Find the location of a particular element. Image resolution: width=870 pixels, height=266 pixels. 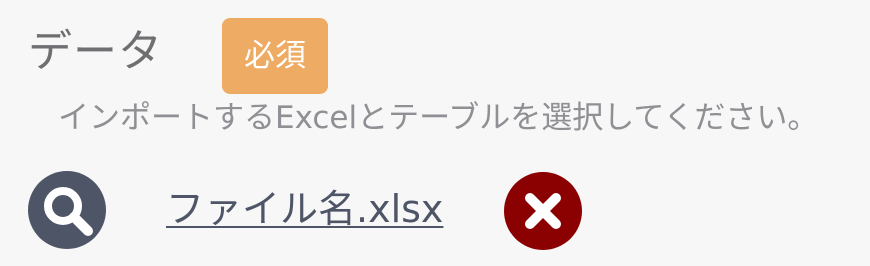

remove-file-button is located at coordinates (543, 211).